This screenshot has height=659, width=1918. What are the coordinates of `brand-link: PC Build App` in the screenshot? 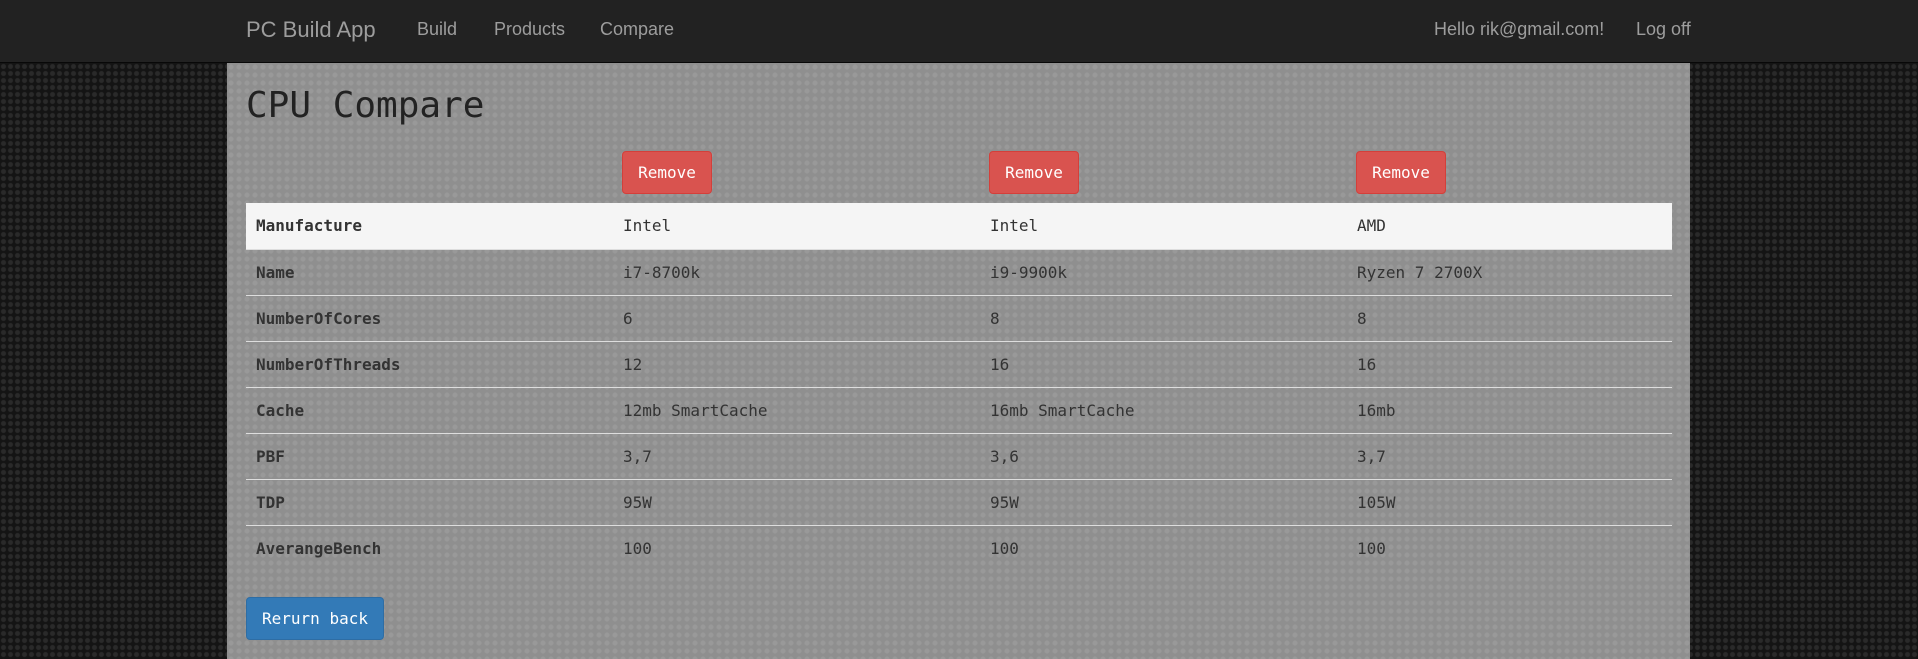 It's located at (311, 30).